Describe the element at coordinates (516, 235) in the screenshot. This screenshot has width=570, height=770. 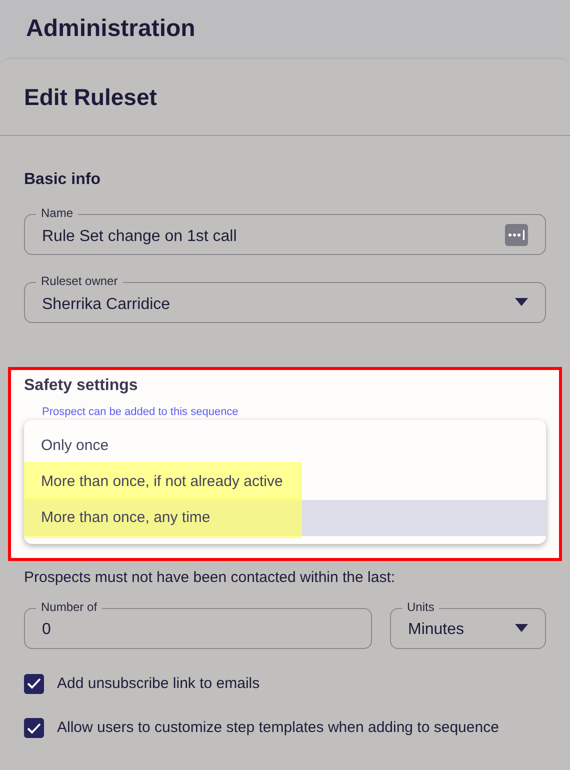
I see `password-manager-icon` at that location.